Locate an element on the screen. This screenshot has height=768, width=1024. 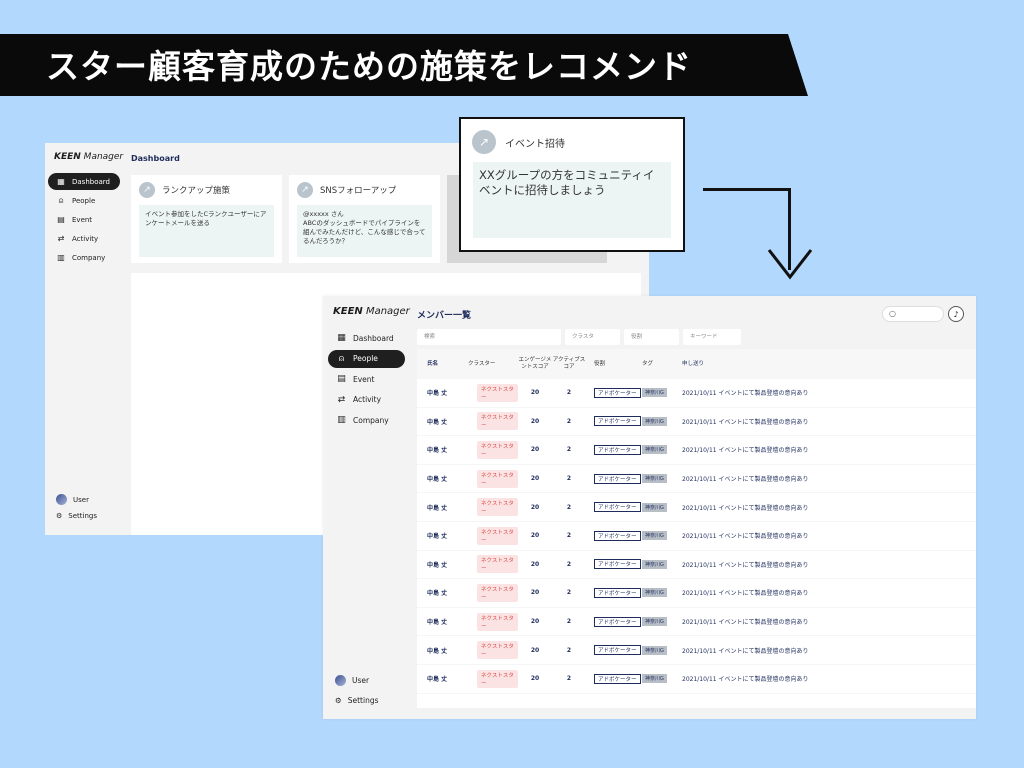
keyword-filter: キーワード is located at coordinates (712, 337).